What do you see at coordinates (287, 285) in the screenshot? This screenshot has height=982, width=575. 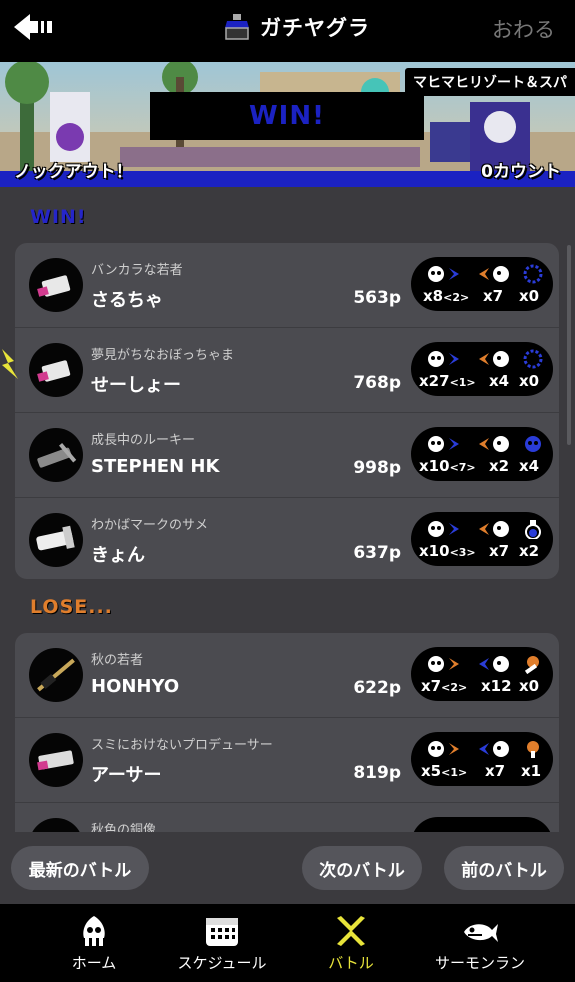 I see `player-row: バンカラな若者 さるちゃ 563p x8<2> x7 x0` at bounding box center [287, 285].